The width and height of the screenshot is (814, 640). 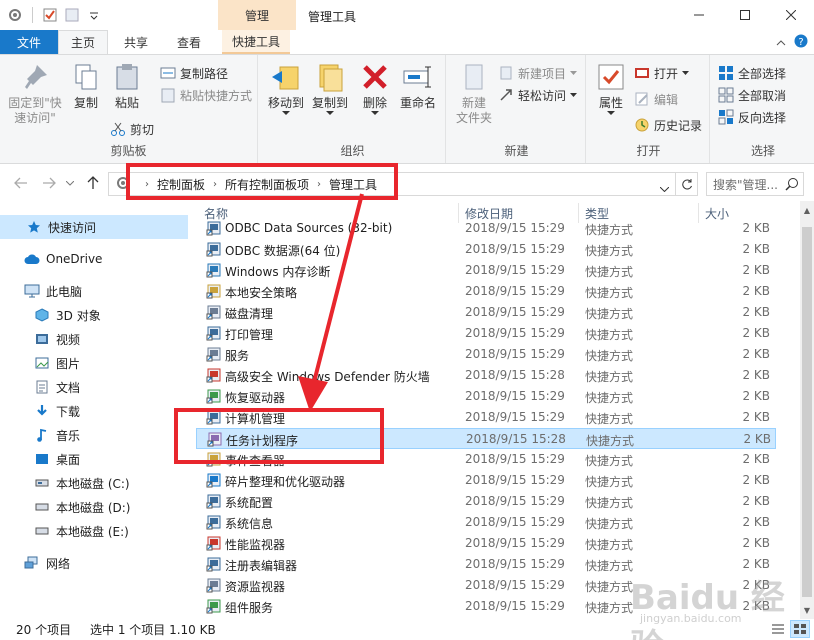 What do you see at coordinates (687, 184) in the screenshot?
I see `refresh-button` at bounding box center [687, 184].